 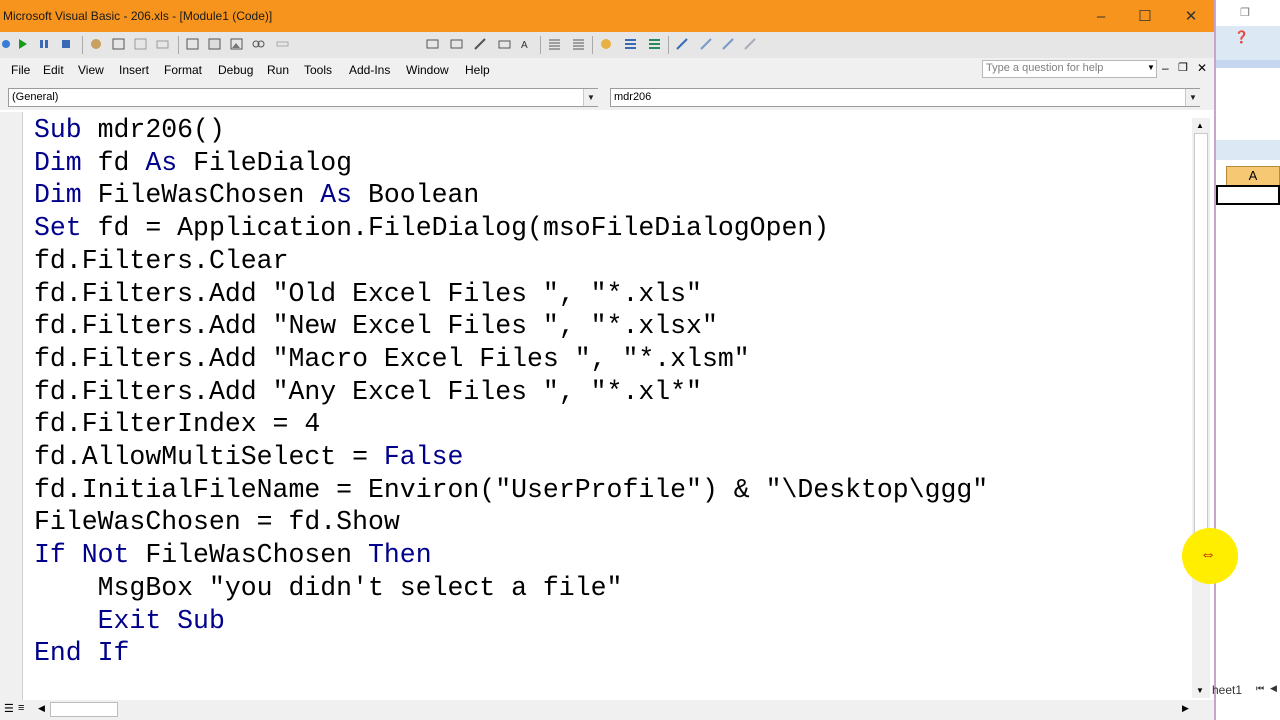 I want to click on bookmark-icon, so click(x=654, y=44).